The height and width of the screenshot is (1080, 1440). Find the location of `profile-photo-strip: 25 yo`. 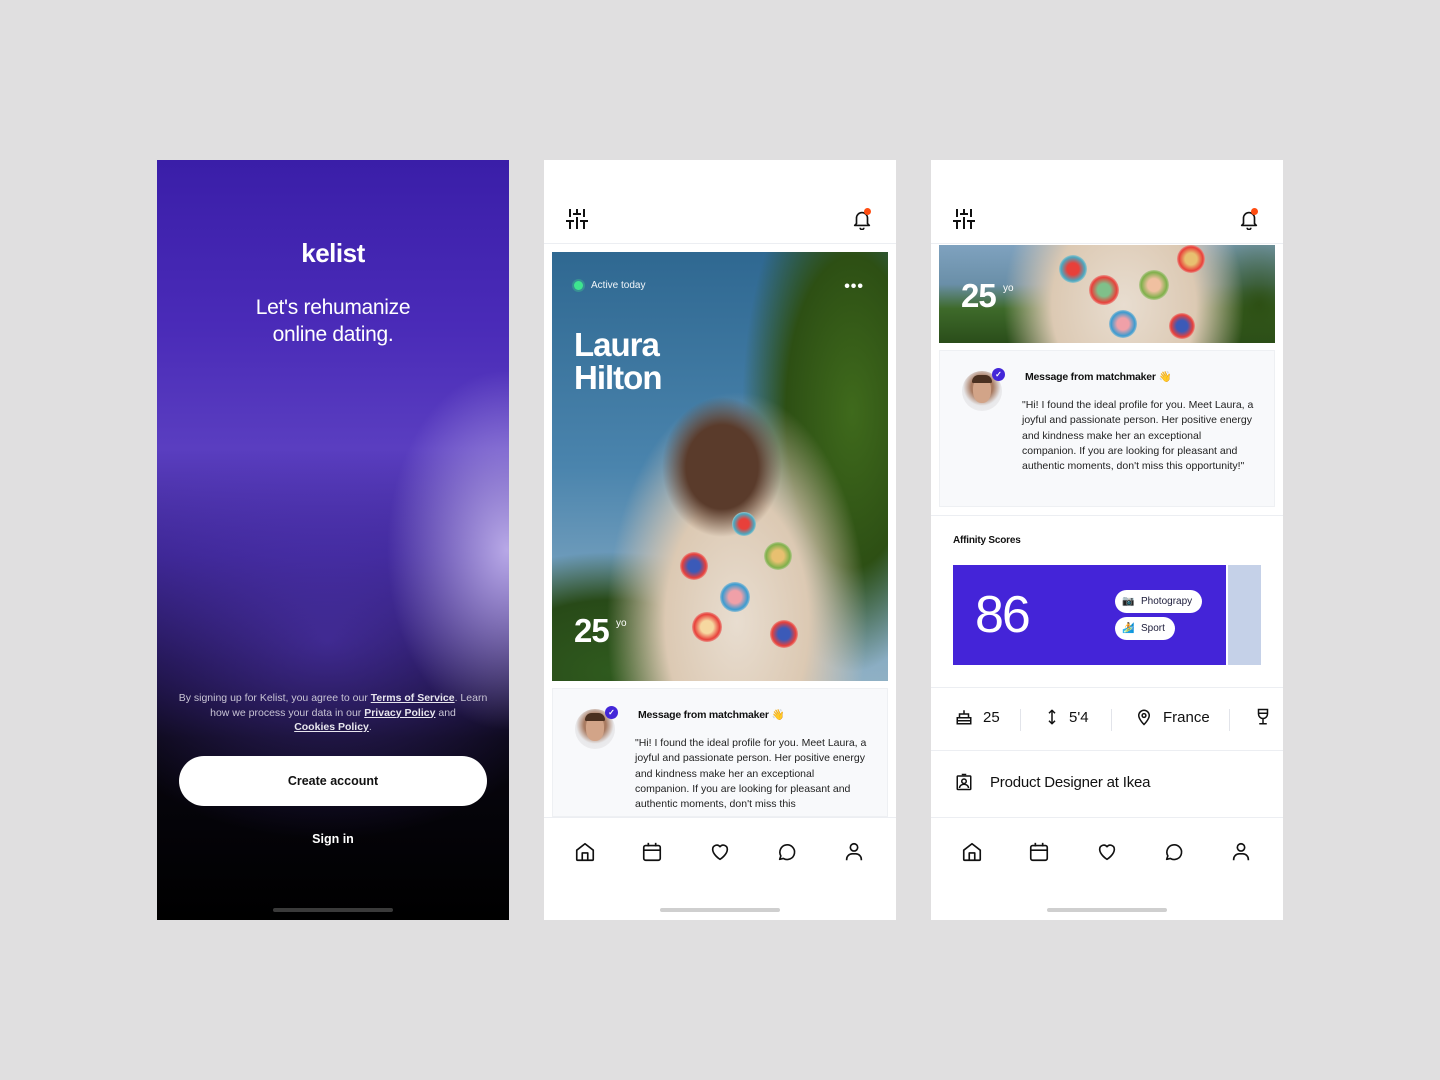

profile-photo-strip: 25 yo is located at coordinates (1107, 294).